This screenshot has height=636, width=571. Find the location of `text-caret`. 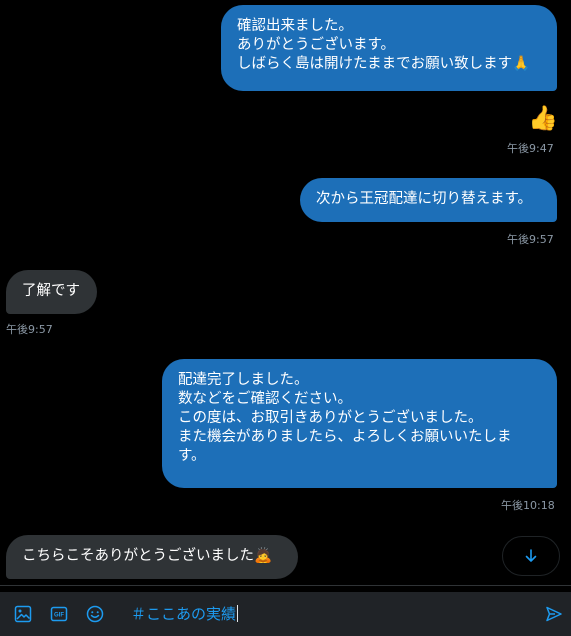

text-caret is located at coordinates (238, 613).